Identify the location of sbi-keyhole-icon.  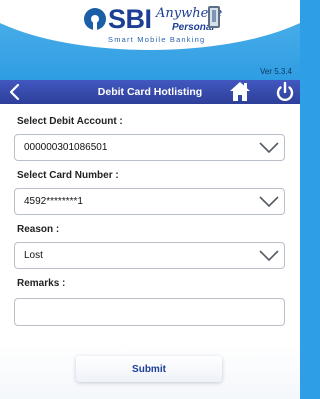
(95, 19).